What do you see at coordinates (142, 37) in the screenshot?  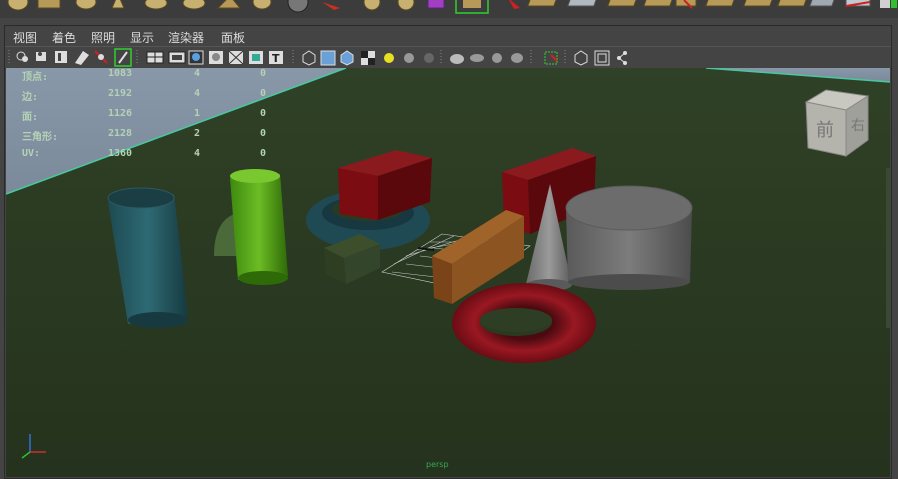 I see `menu-show: 显示` at bounding box center [142, 37].